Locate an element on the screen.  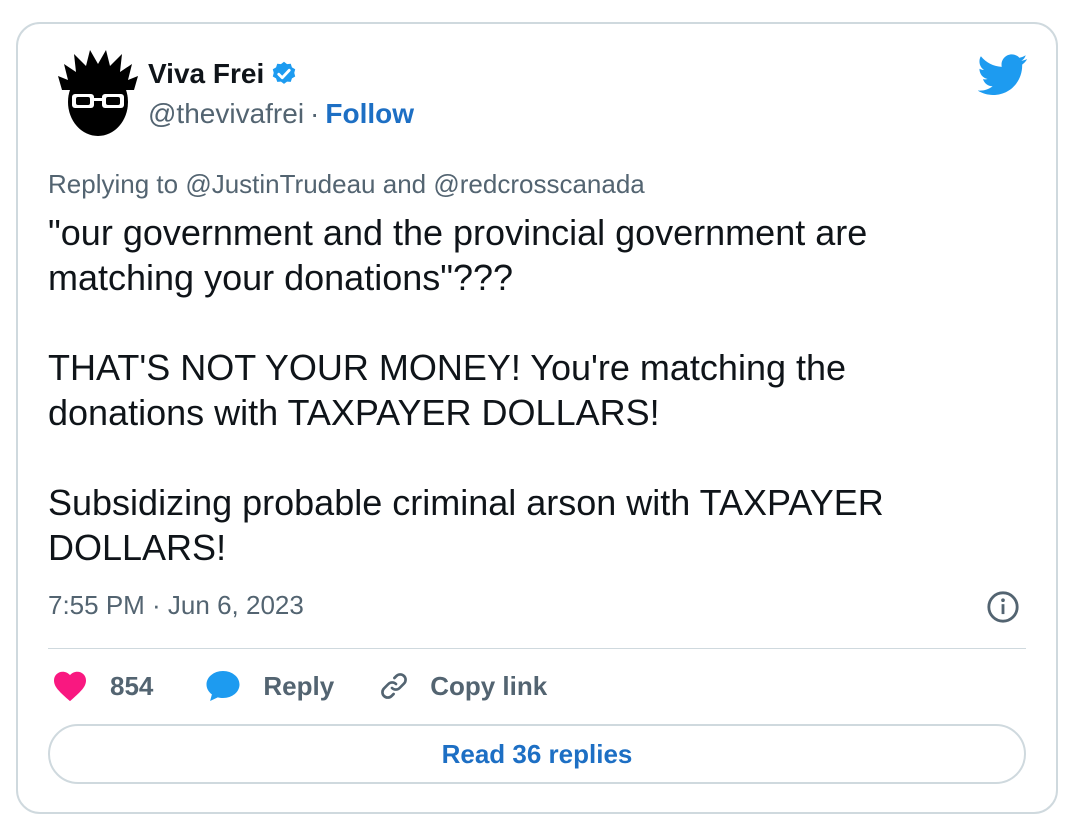
info-icon is located at coordinates (1003, 607).